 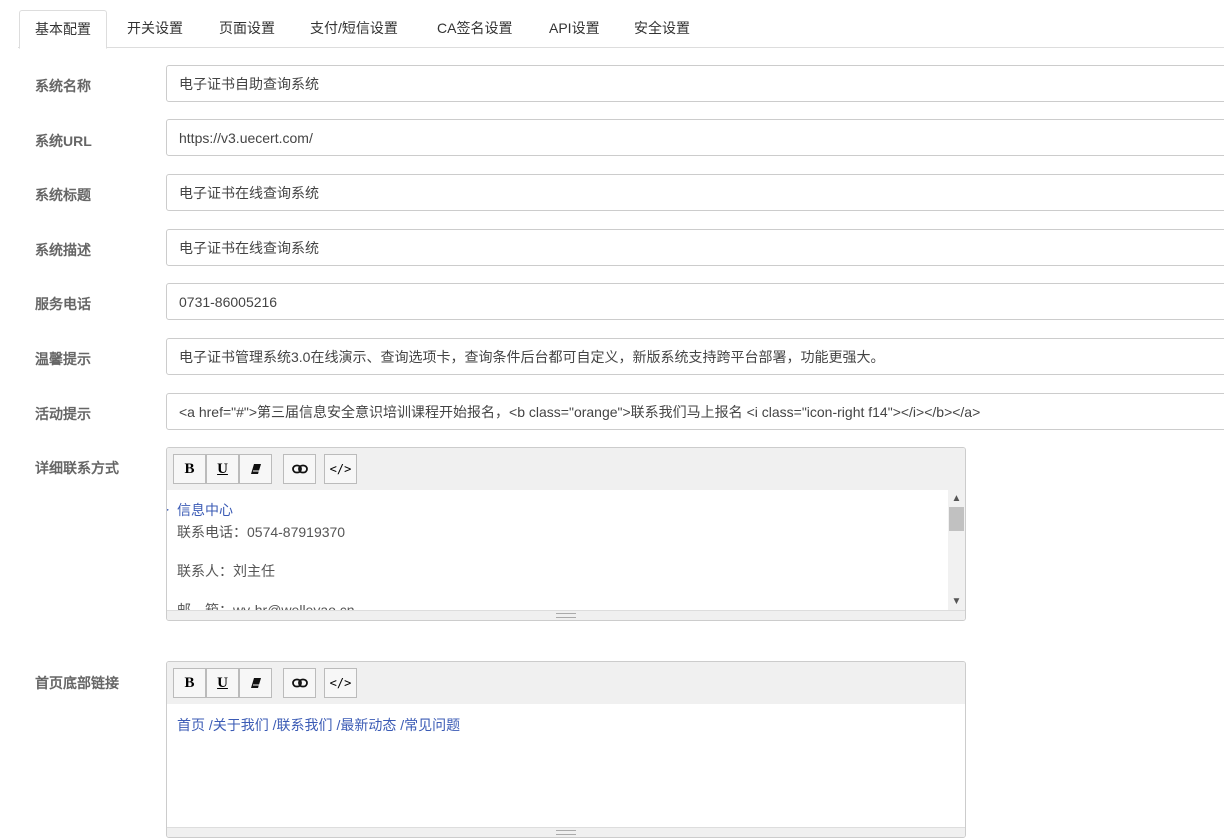 What do you see at coordinates (63, 359) in the screenshot?
I see `tips-label: 温馨提示` at bounding box center [63, 359].